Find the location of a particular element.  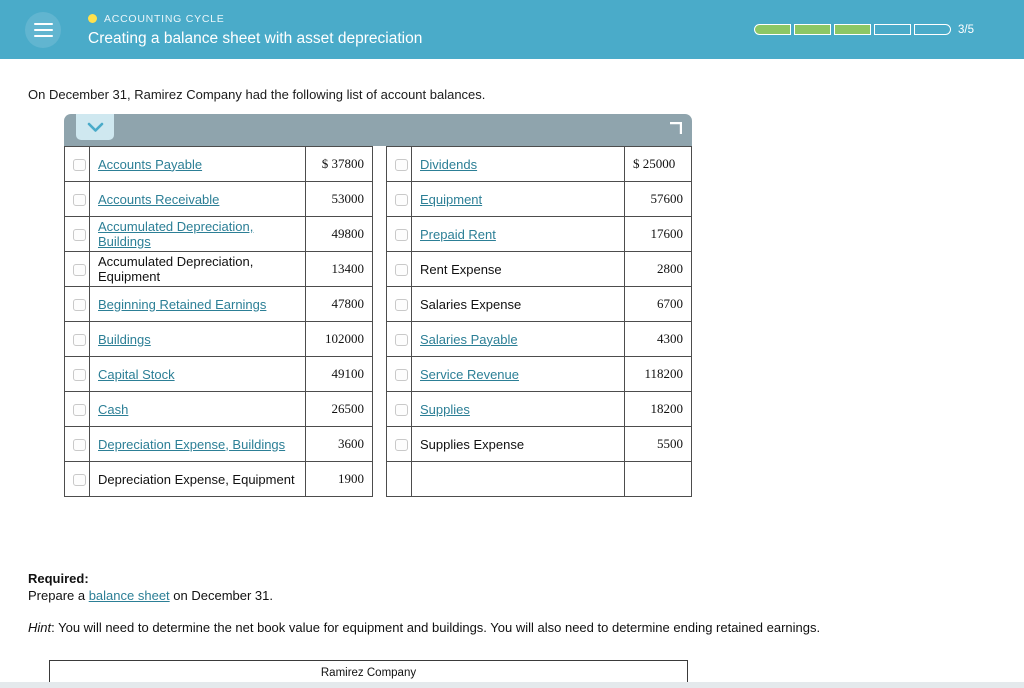

table-row: Depreciation Expense, Buildings 3600 is located at coordinates (218, 444).